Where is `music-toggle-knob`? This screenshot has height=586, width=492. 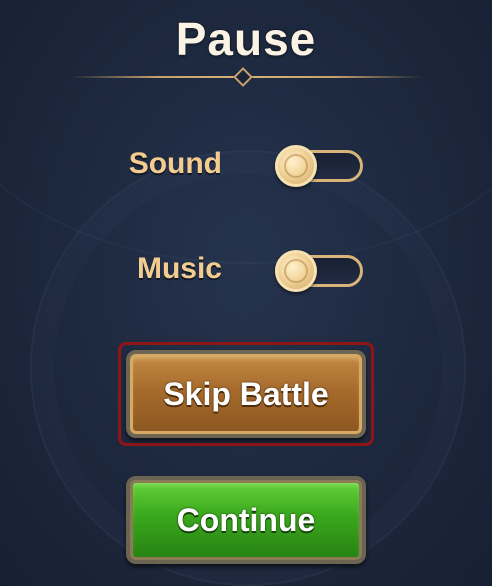
music-toggle-knob is located at coordinates (296, 271).